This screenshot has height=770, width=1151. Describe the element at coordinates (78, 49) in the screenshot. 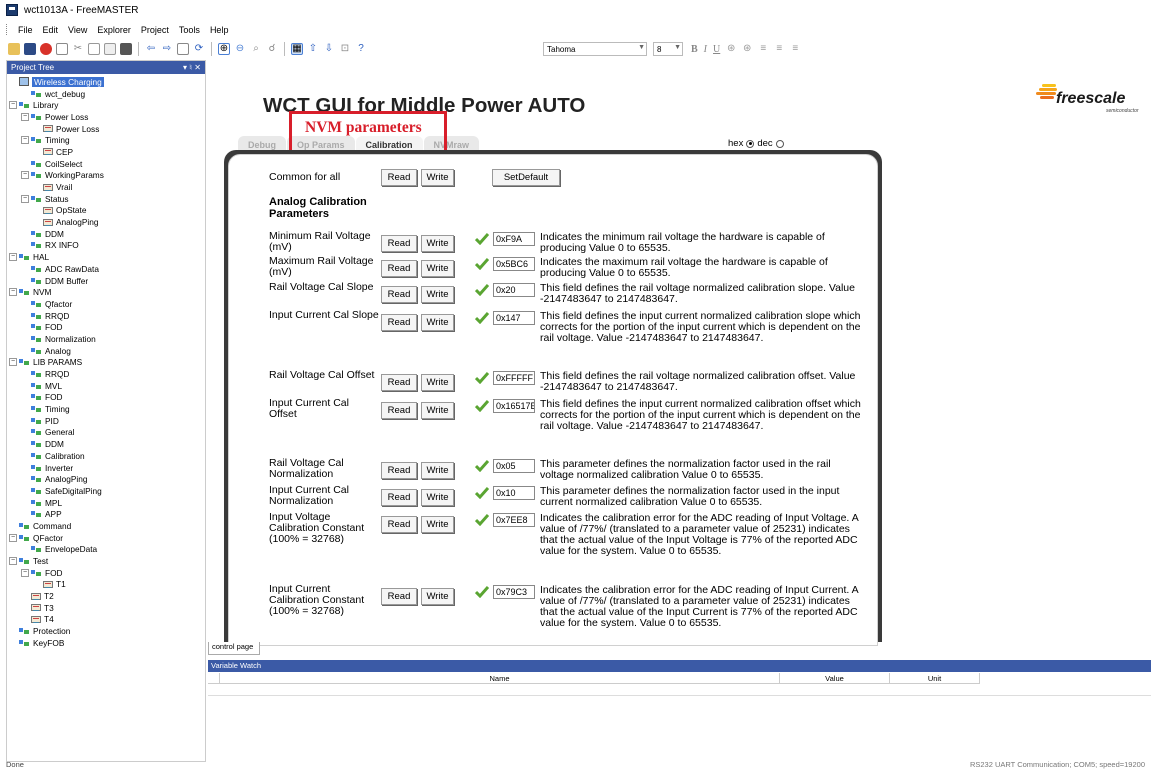

I see `cut-icon: ✂` at that location.